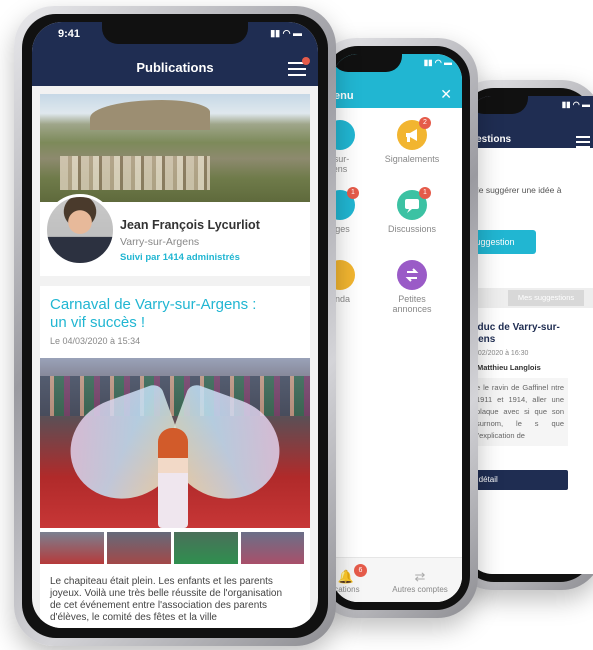  Describe the element at coordinates (420, 589) in the screenshot. I see `bottom-other-accounts-label: Autres comptes` at that location.